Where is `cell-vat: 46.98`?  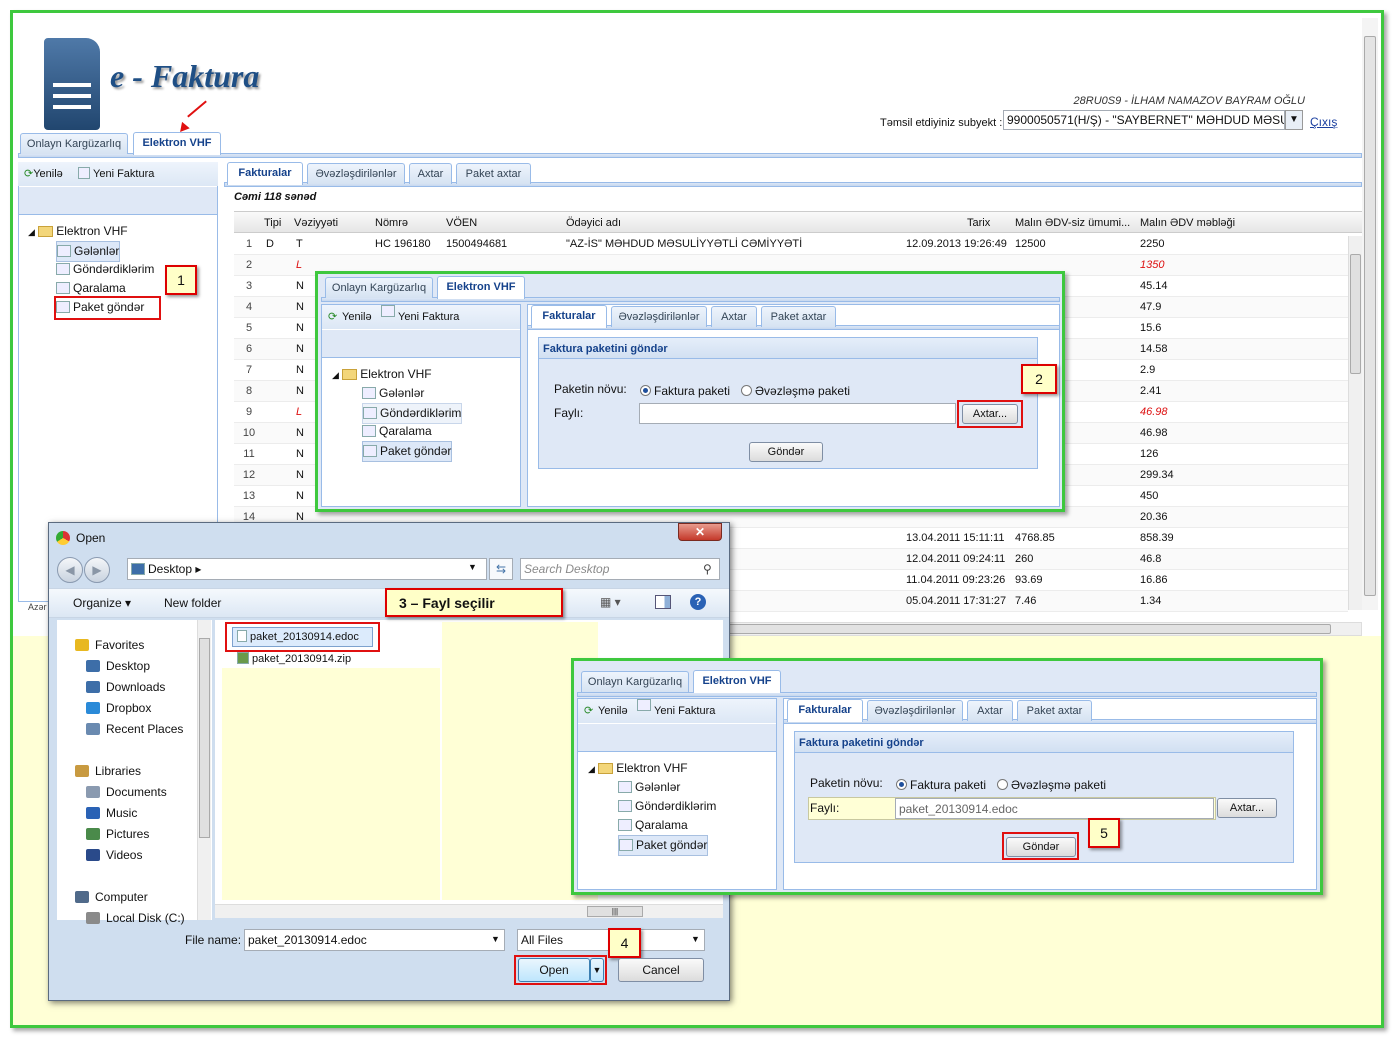 cell-vat: 46.98 is located at coordinates (1154, 412).